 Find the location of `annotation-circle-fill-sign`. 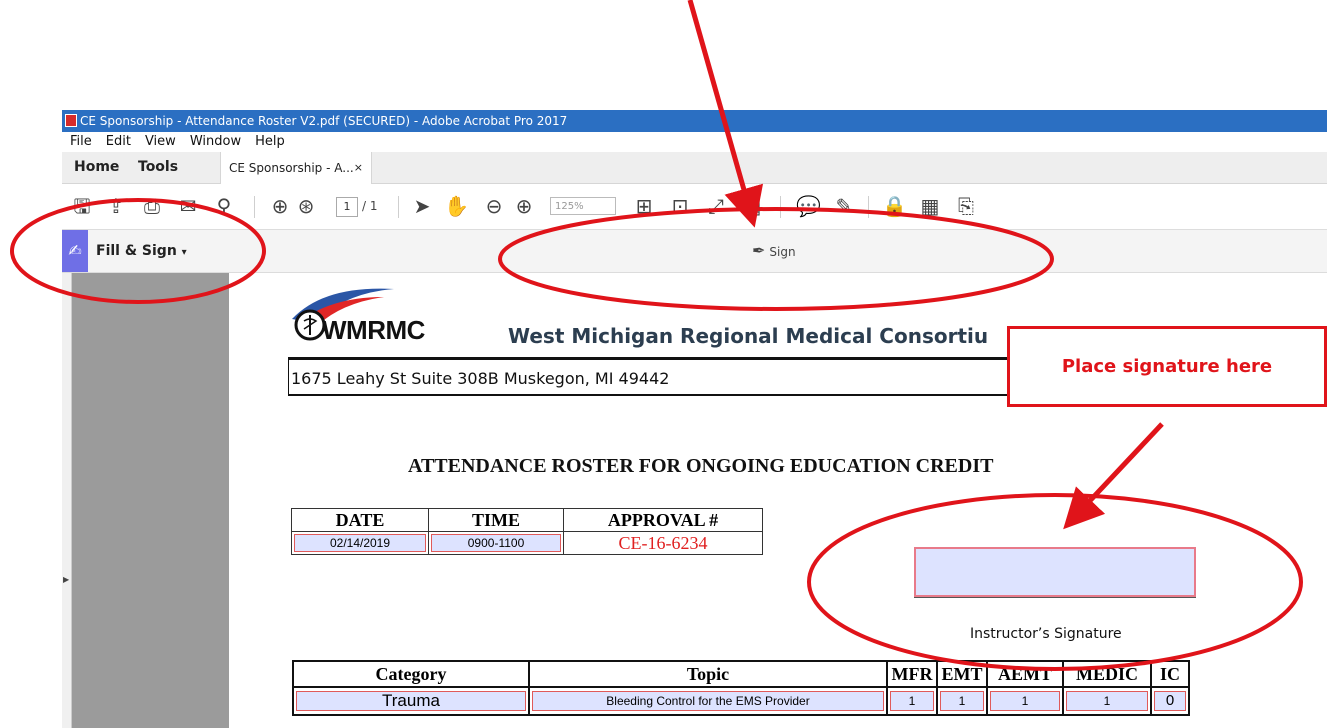

annotation-circle-fill-sign is located at coordinates (138, 251).